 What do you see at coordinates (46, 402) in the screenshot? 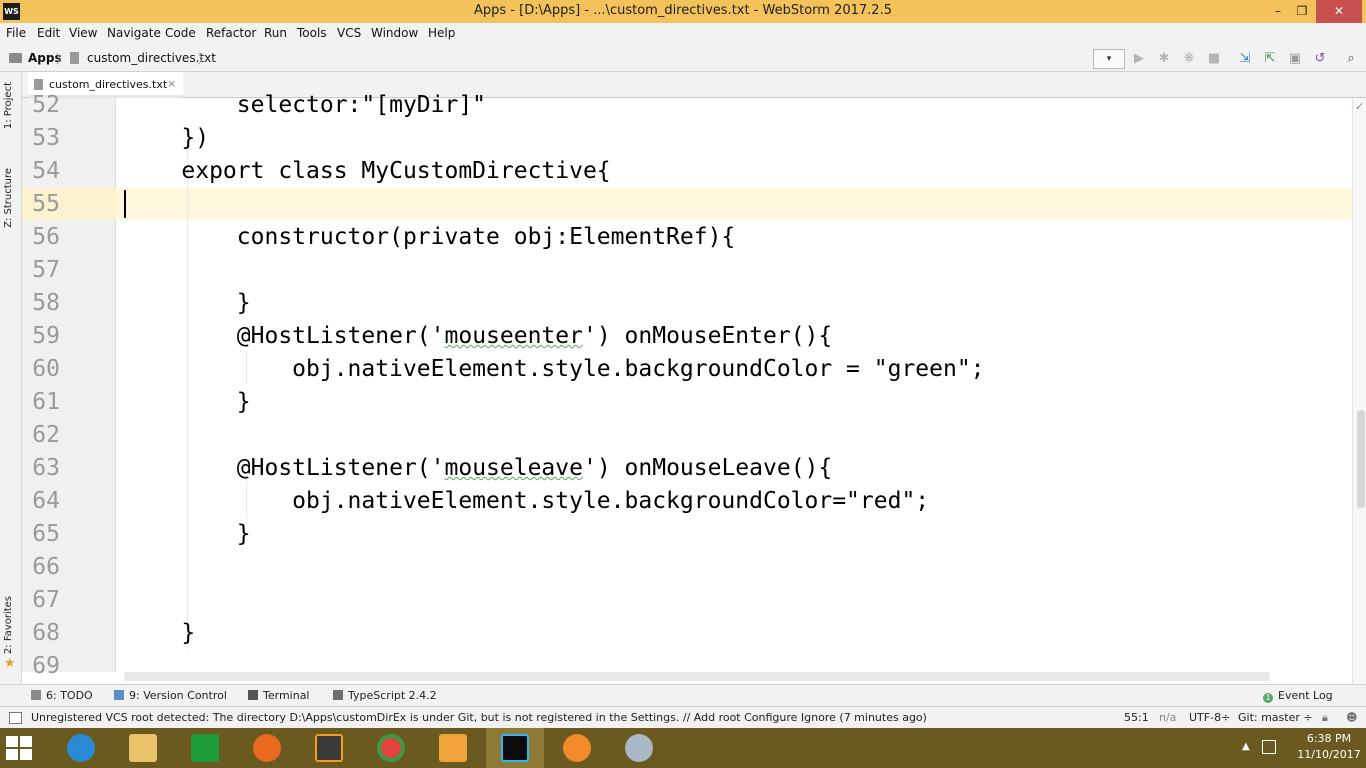
I see `line-number: 61` at bounding box center [46, 402].